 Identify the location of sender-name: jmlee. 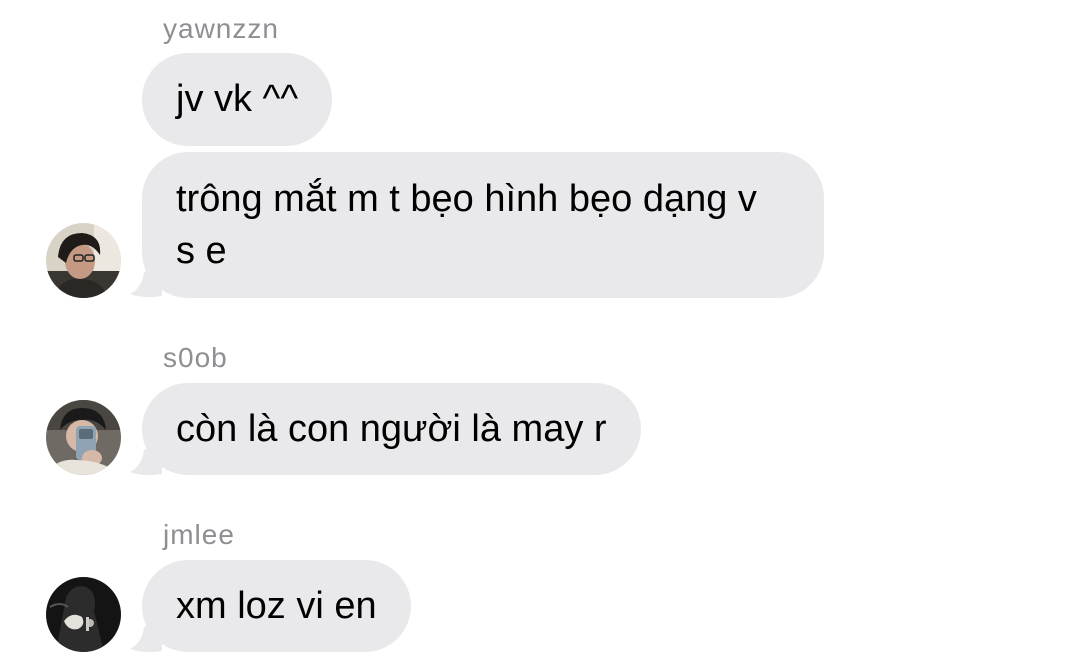
(199, 534).